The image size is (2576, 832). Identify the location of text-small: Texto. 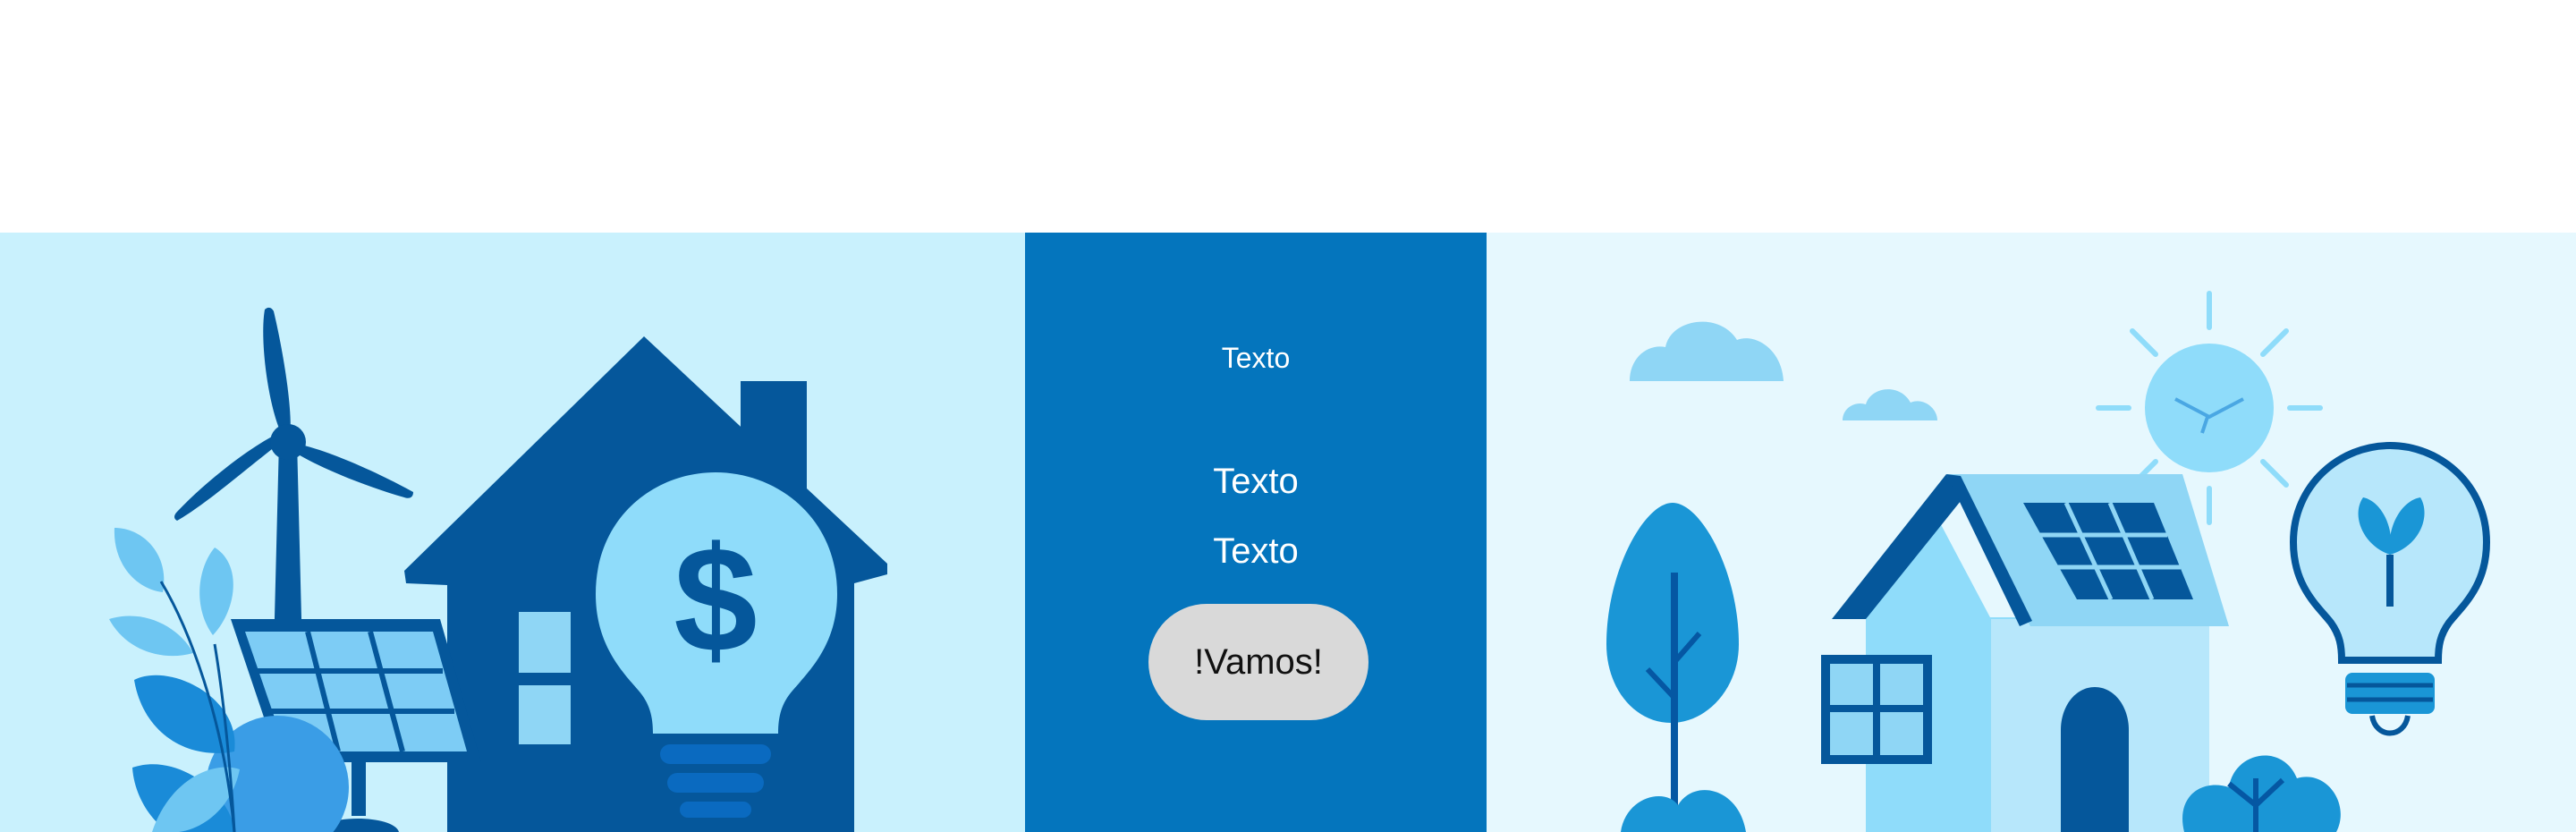
(1256, 358).